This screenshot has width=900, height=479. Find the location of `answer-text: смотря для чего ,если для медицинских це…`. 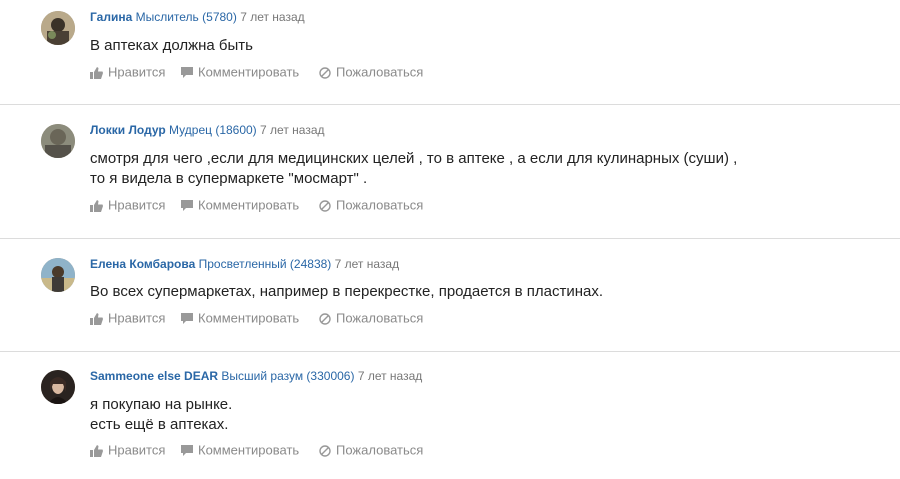

answer-text: смотря для чего ,если для медицинских це… is located at coordinates (413, 169).